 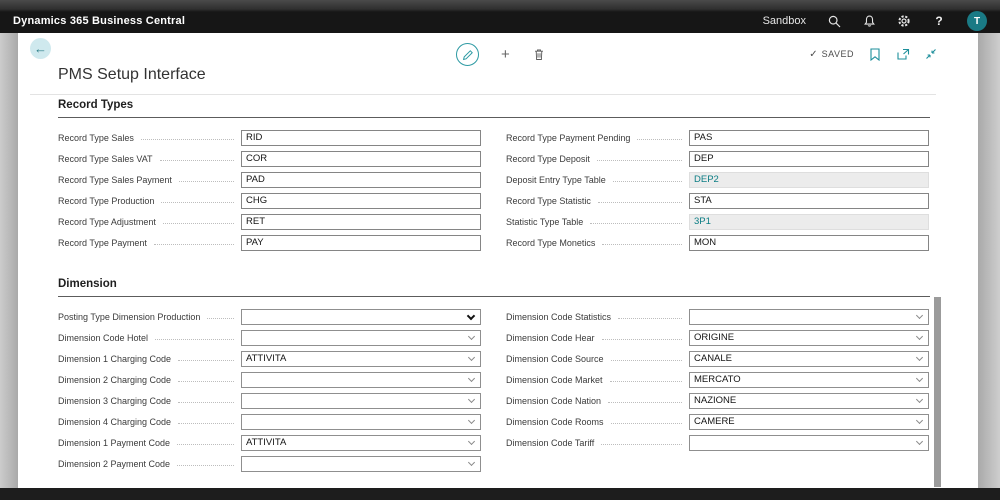 I want to click on search-icon, so click(x=834, y=21).